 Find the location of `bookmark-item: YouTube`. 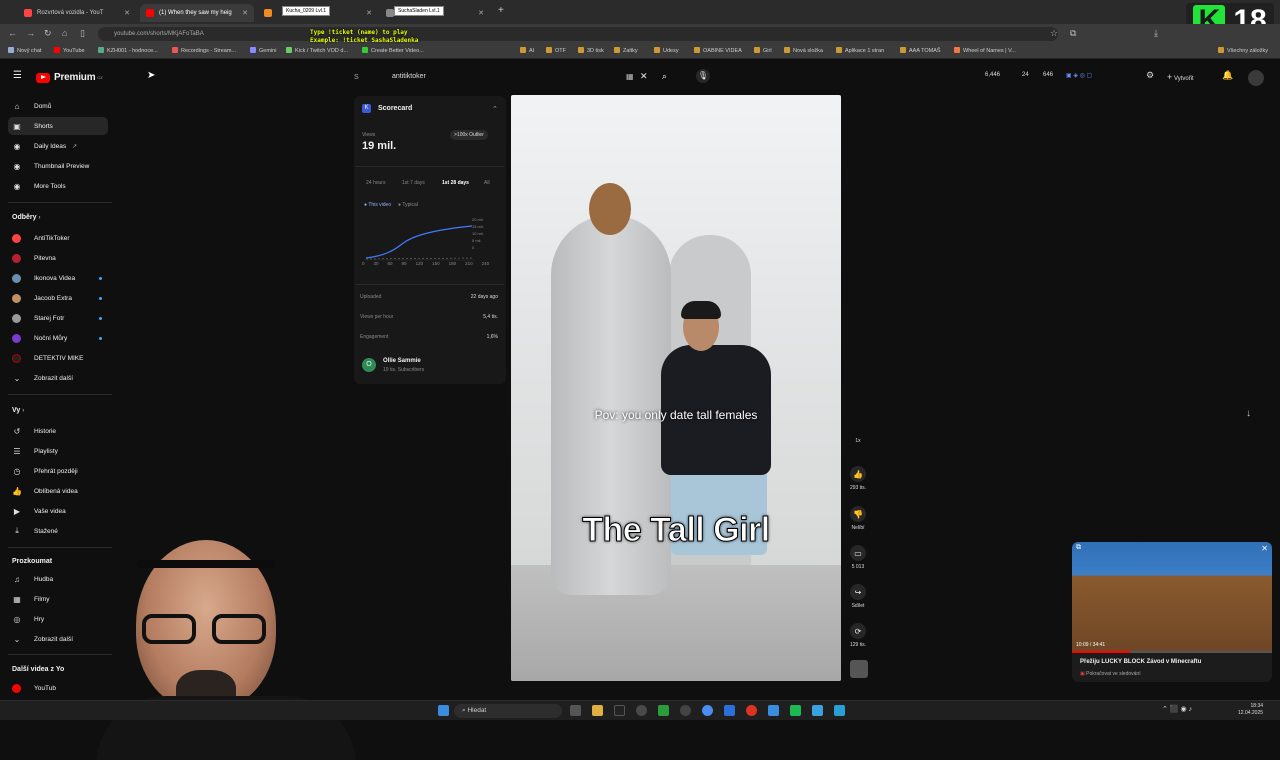

bookmark-item: YouTube is located at coordinates (69, 50).